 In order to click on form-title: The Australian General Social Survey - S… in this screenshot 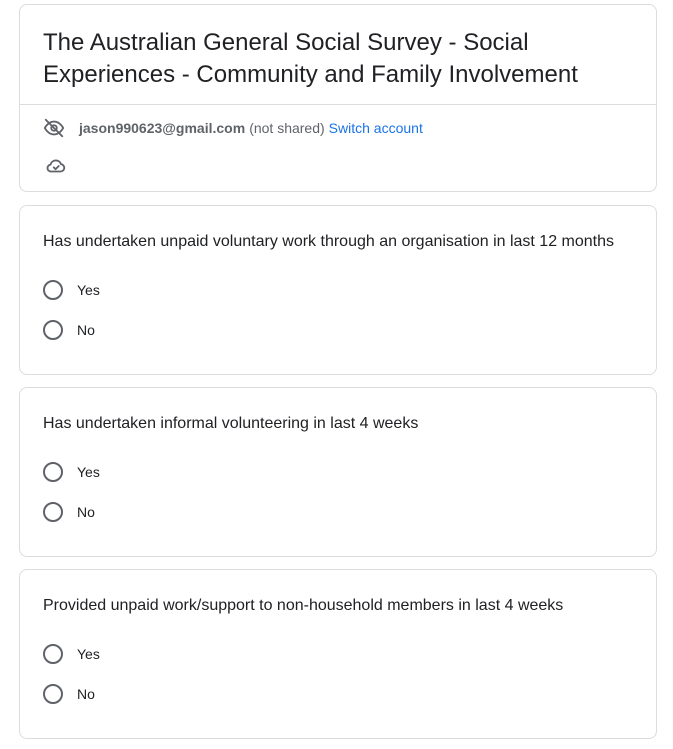, I will do `click(310, 58)`.